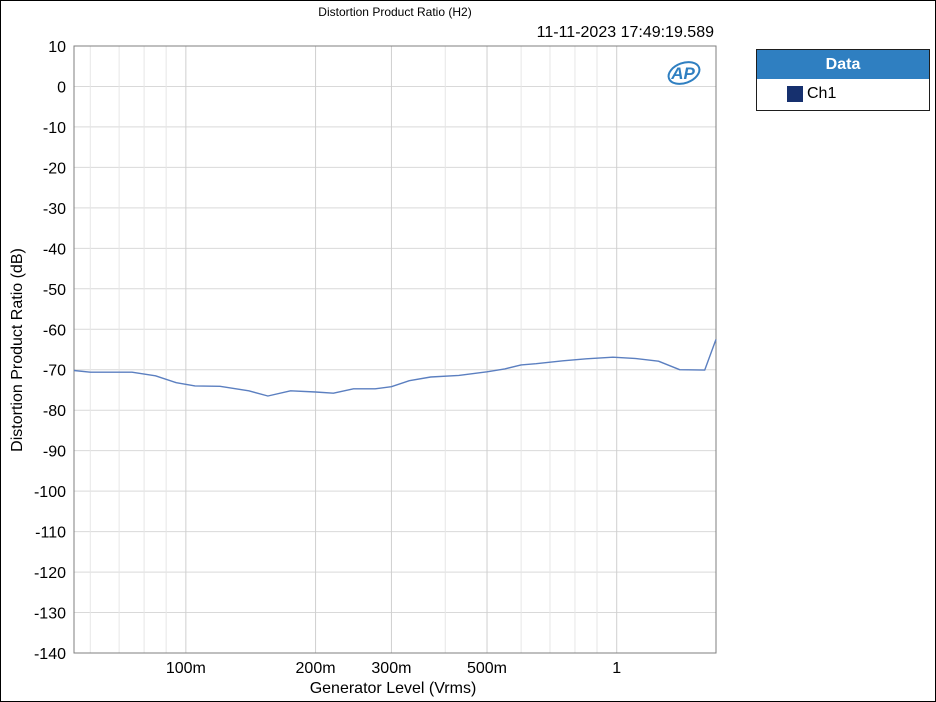 This screenshot has height=702, width=936. What do you see at coordinates (50, 573) in the screenshot?
I see `y-tick-label: -120` at bounding box center [50, 573].